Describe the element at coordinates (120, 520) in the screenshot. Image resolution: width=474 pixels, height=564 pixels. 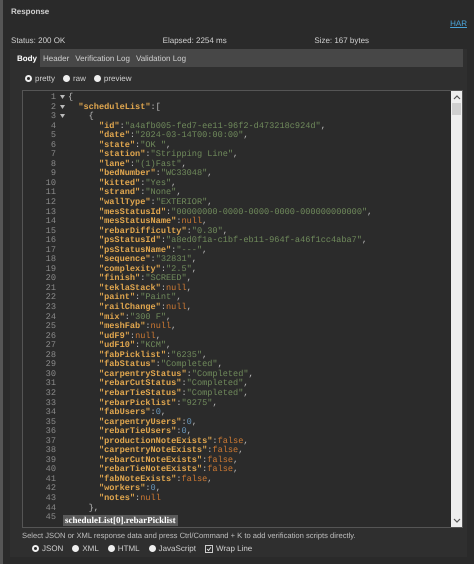
I see `path-tooltip: scheduleList[0].rebarPicklist` at that location.